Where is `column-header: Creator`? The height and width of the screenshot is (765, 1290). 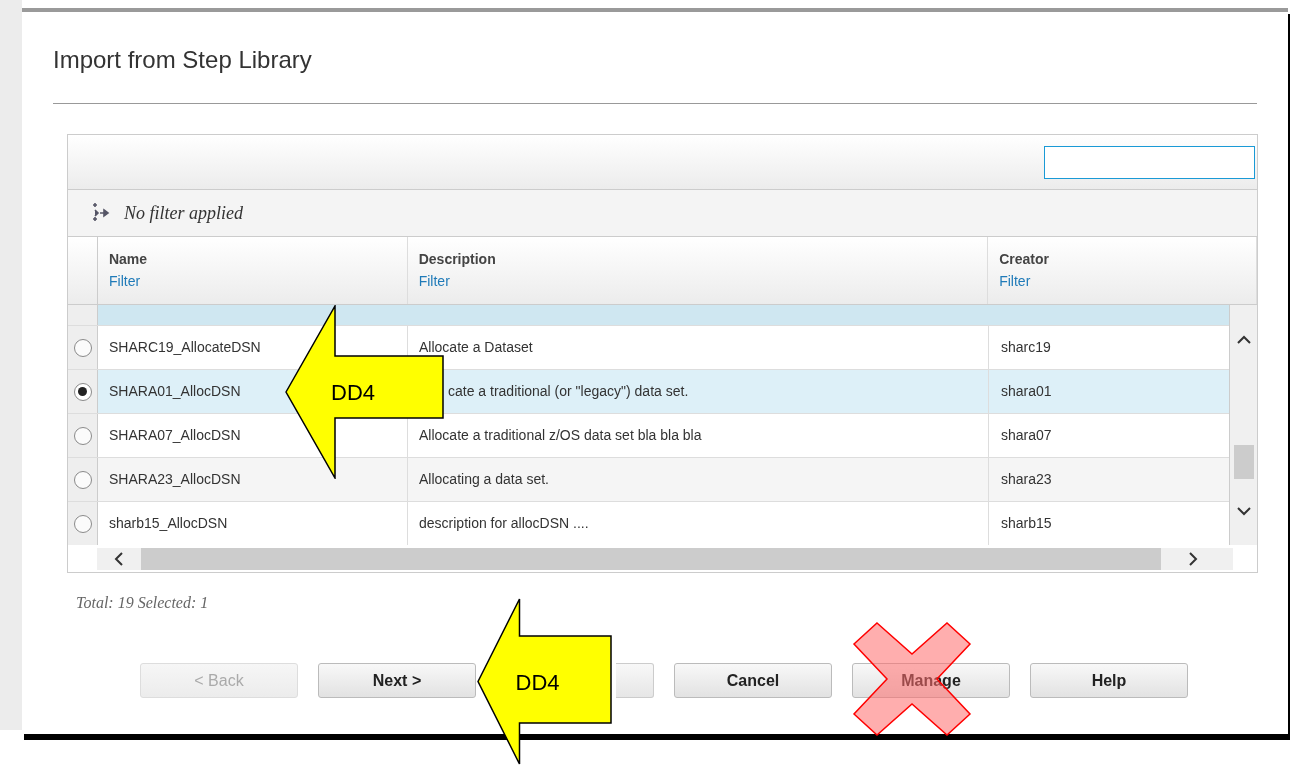 column-header: Creator is located at coordinates (1024, 259).